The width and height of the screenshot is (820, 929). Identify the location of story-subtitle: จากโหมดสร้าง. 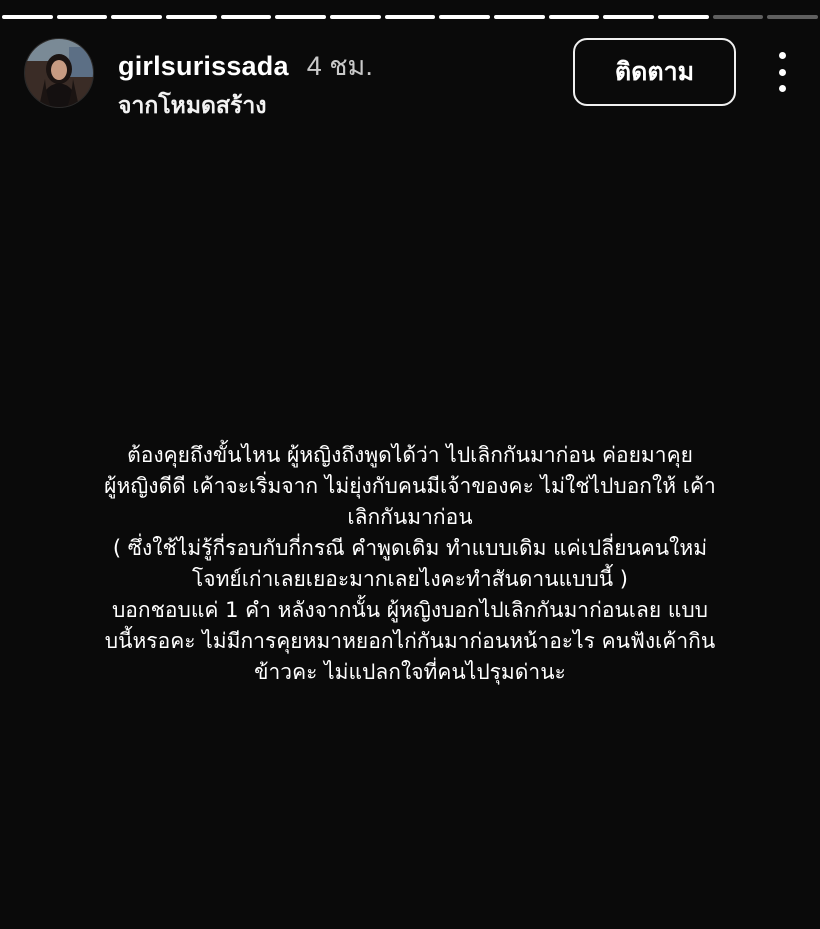
(192, 106).